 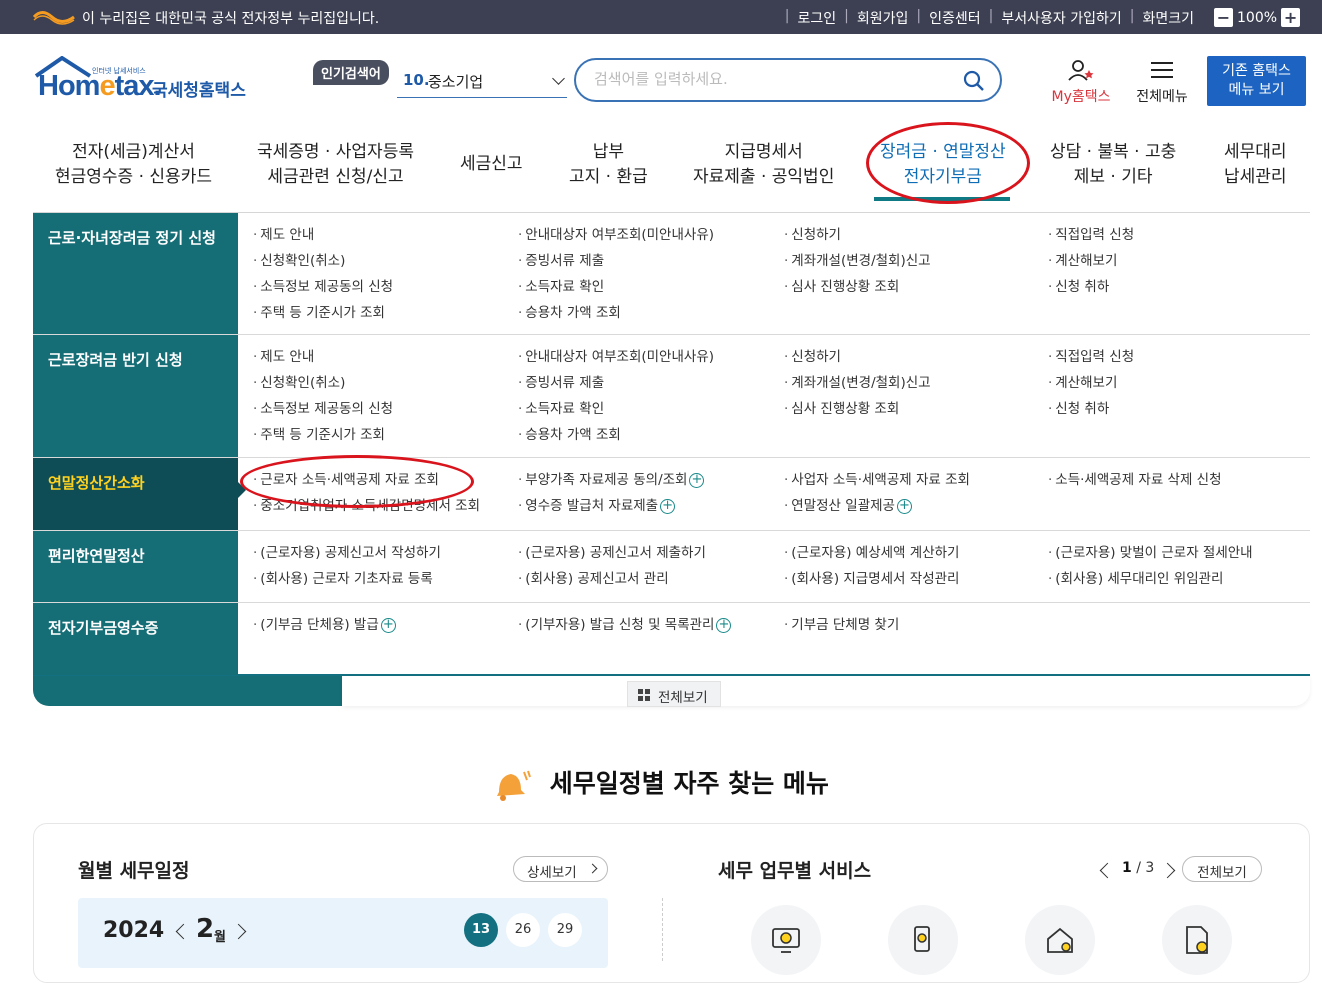 I want to click on menu-link: (회사용) 근로자 기초자료 등록, so click(x=347, y=579).